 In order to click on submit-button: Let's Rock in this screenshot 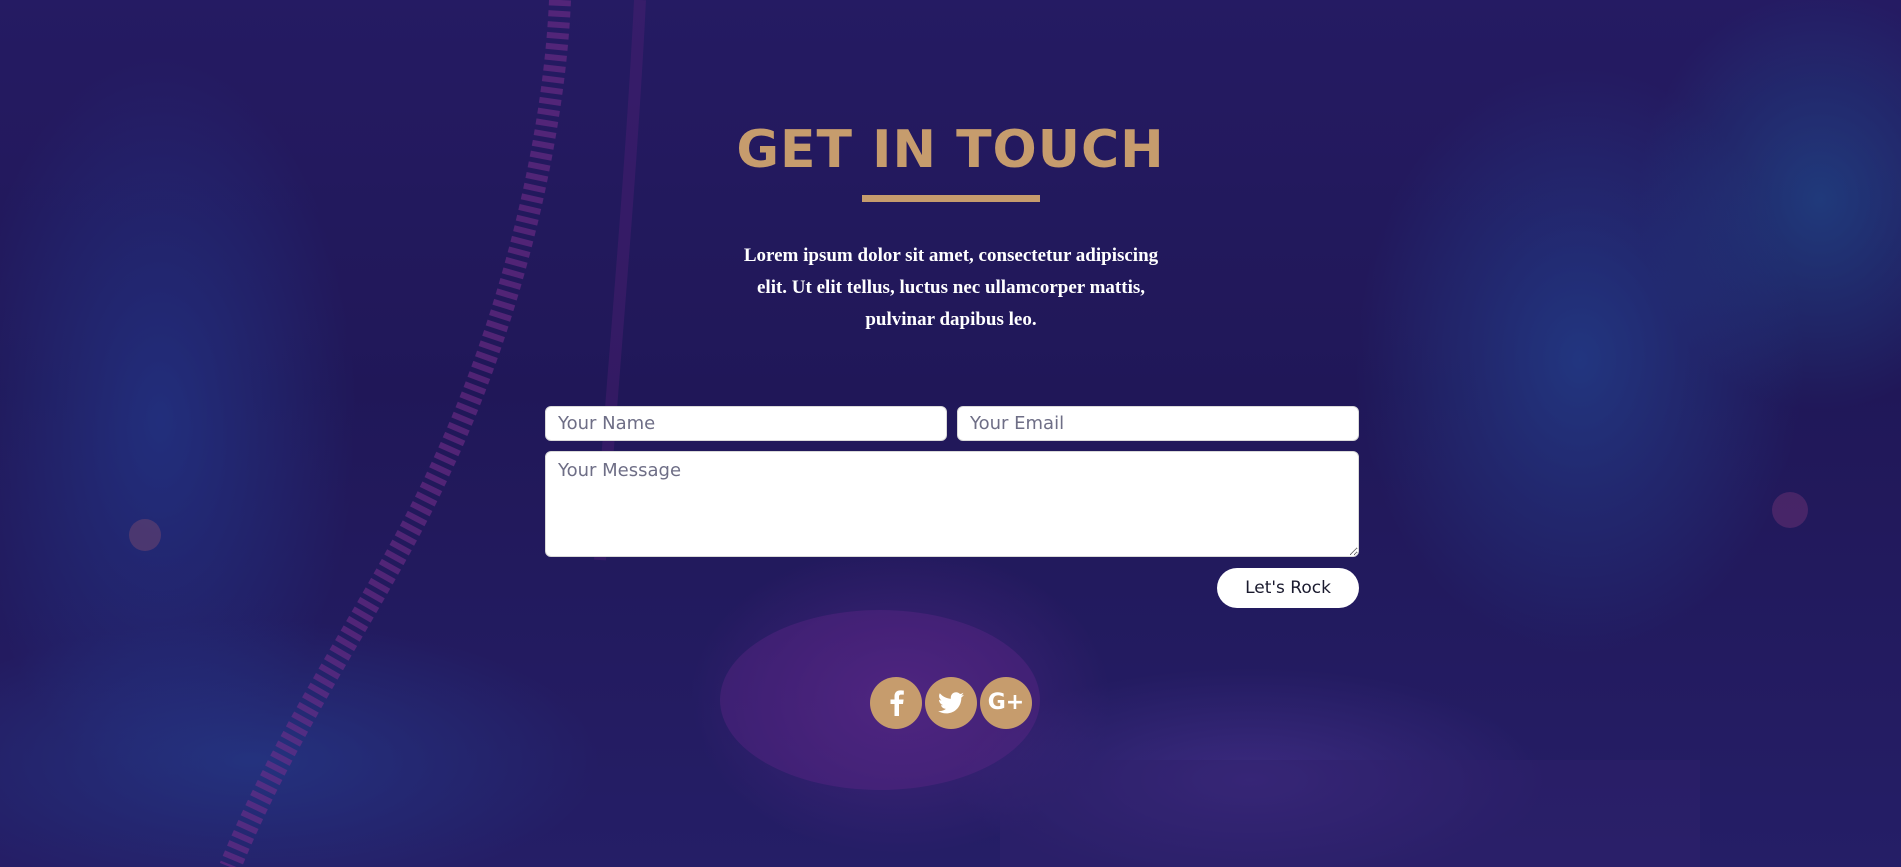, I will do `click(1288, 588)`.